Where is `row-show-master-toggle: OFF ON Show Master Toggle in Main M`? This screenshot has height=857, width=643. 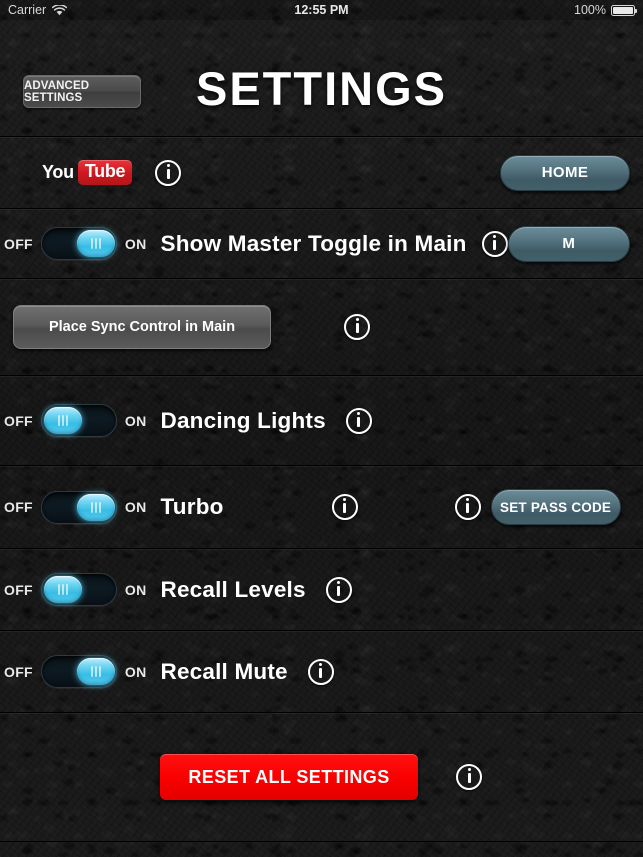
row-show-master-toggle: OFF ON Show Master Toggle in Main M is located at coordinates (321, 243).